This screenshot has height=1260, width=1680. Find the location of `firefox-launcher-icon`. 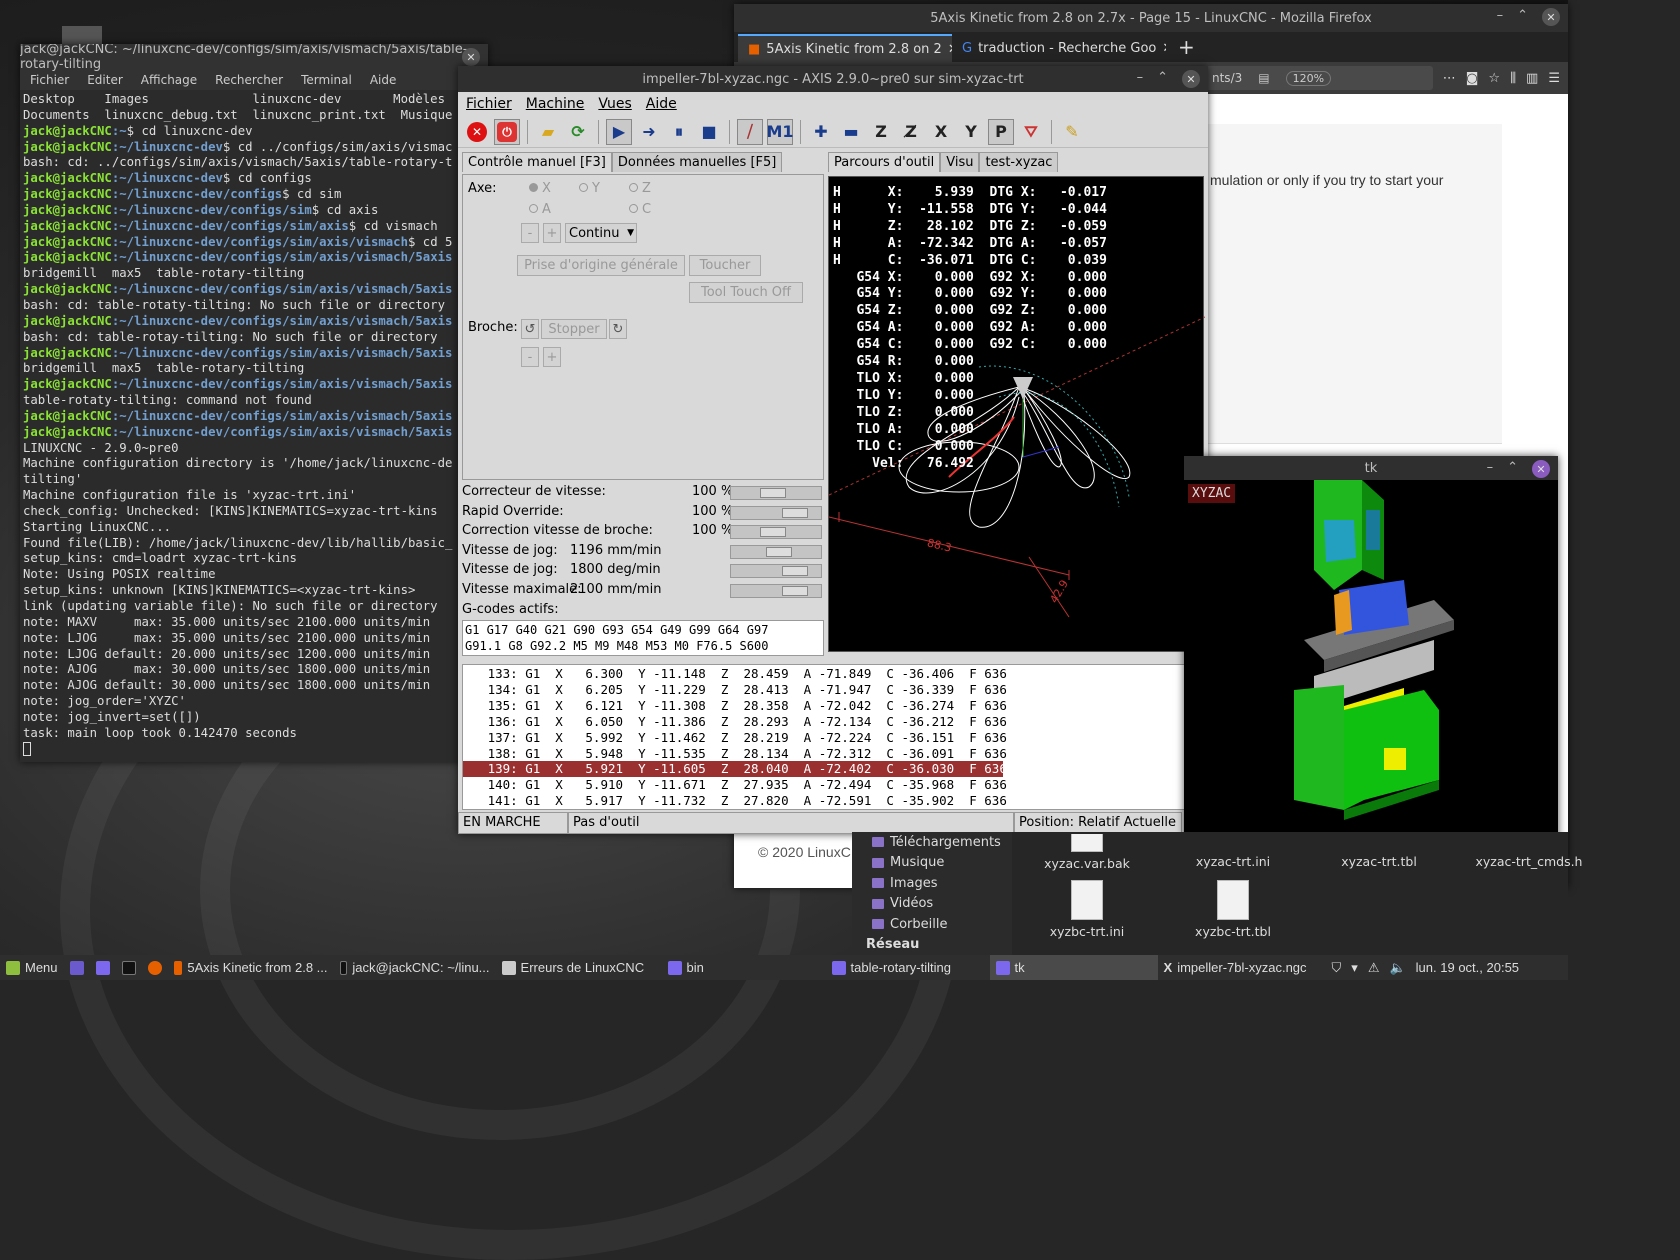

firefox-launcher-icon is located at coordinates (155, 967).